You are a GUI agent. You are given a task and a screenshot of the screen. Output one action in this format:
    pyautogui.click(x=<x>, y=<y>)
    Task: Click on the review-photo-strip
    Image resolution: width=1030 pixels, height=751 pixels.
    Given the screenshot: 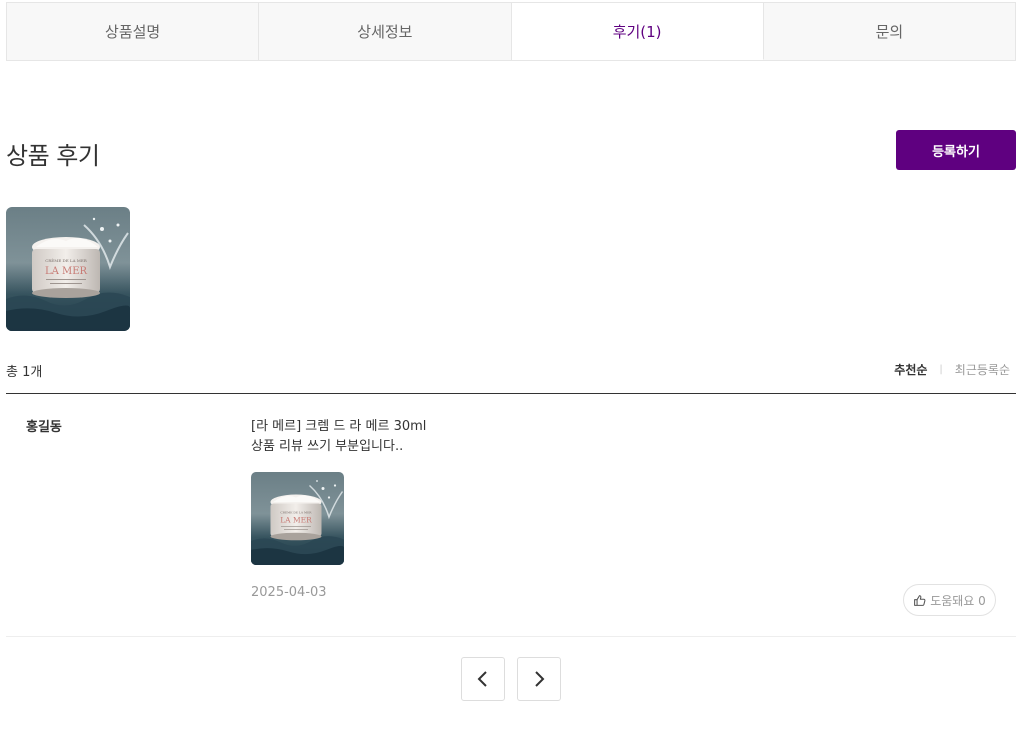 What is the action you would take?
    pyautogui.click(x=68, y=269)
    